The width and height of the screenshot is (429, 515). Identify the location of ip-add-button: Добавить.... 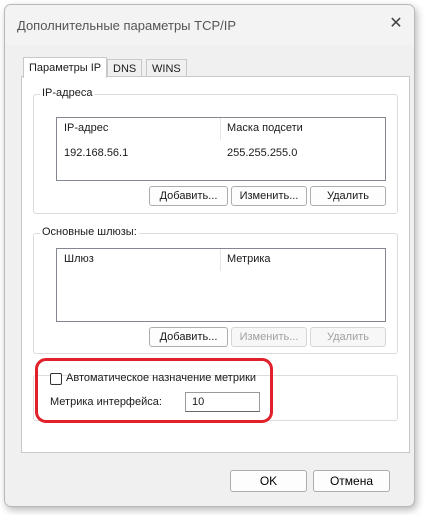
(188, 196).